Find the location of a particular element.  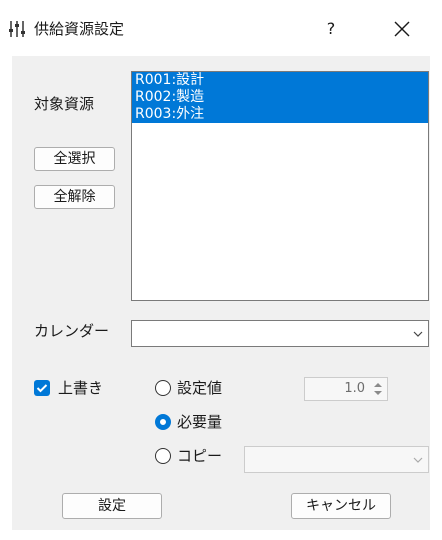

title-bar: 供給資源設定 ? is located at coordinates (221, 28).